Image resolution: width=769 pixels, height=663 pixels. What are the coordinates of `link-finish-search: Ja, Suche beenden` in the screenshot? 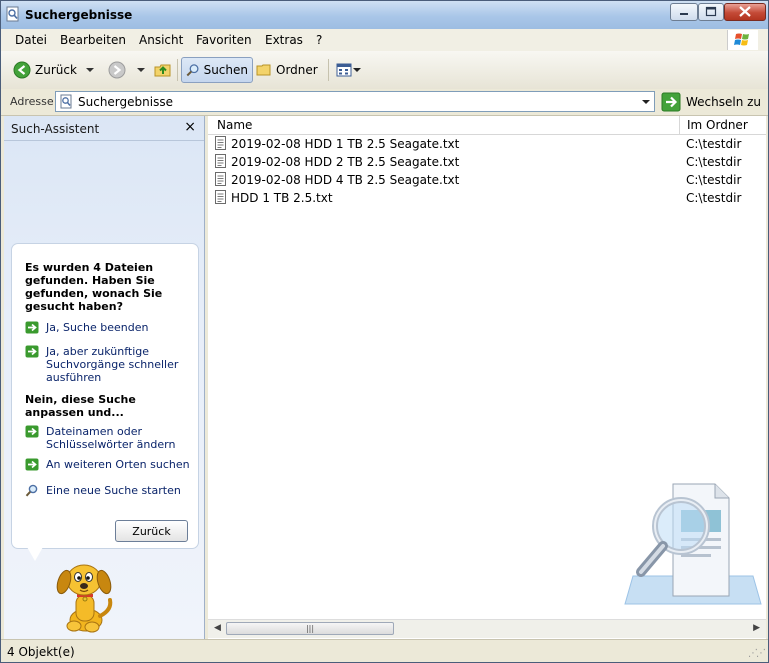 It's located at (109, 327).